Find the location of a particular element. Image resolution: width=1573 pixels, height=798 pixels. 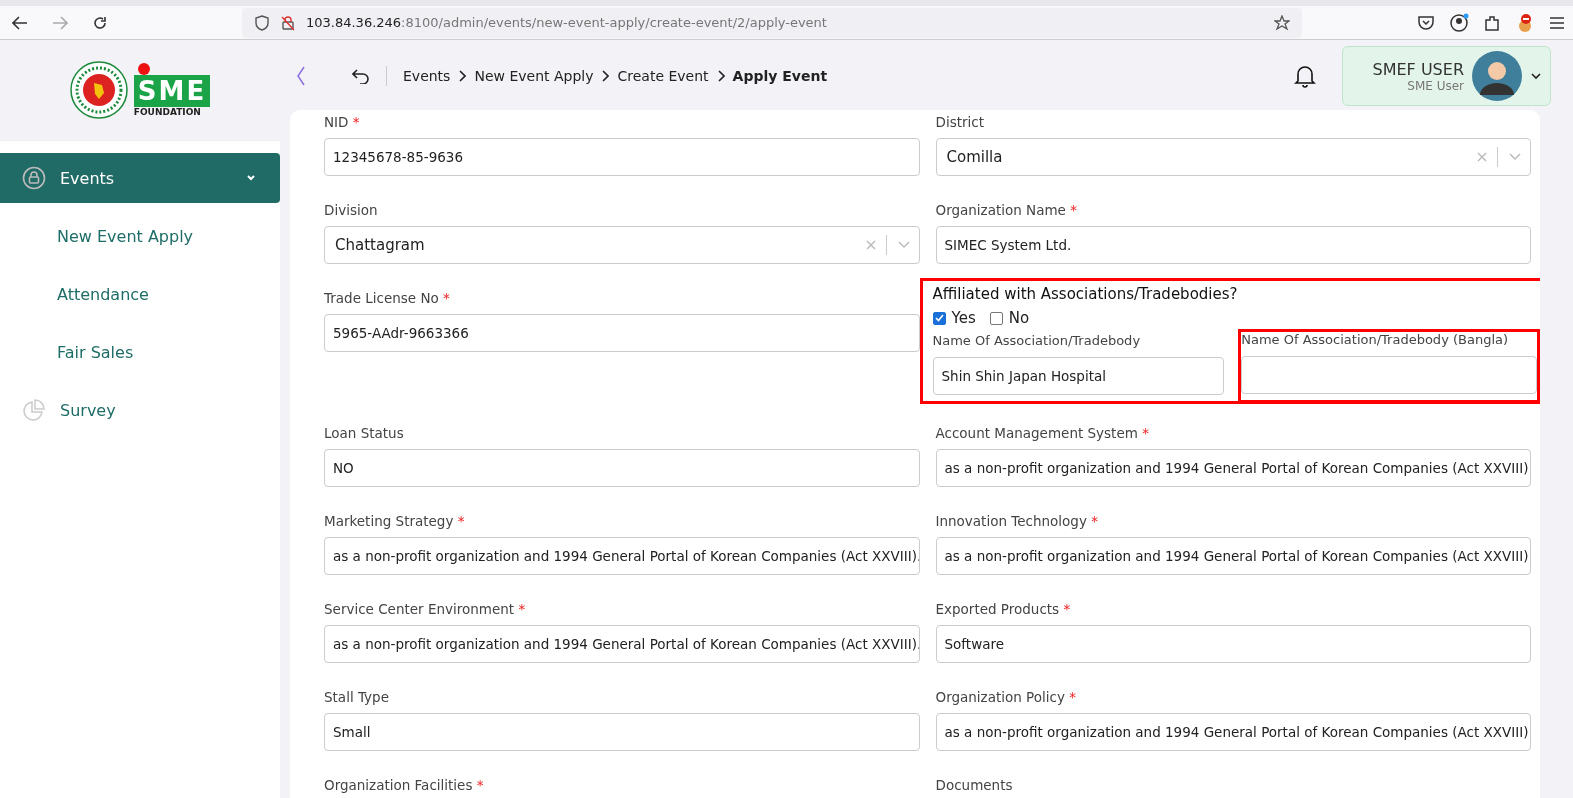

field-label: Organization Facilities * is located at coordinates (404, 785).